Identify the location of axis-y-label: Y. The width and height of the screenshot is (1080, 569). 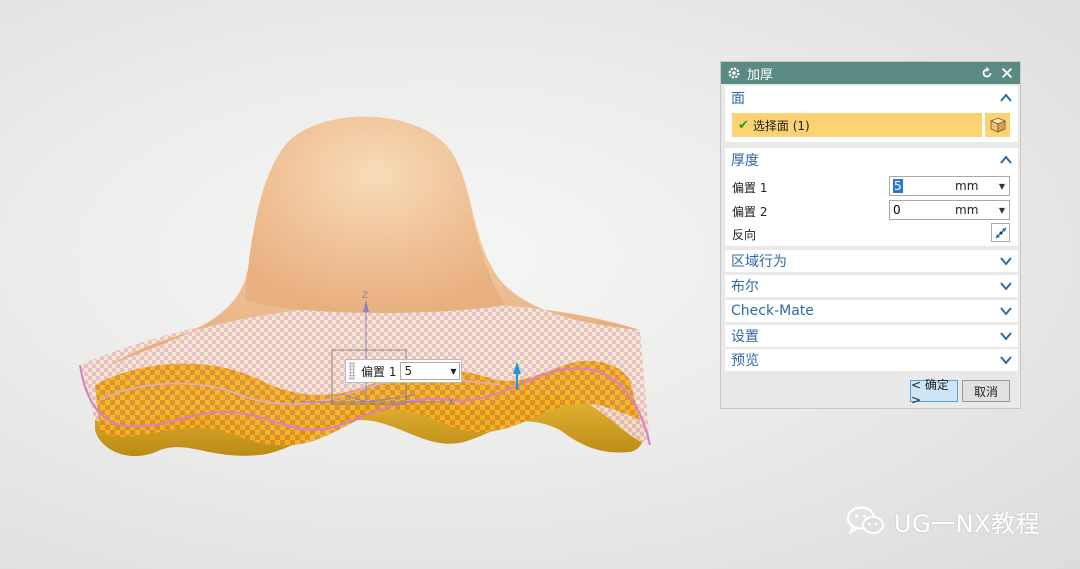
(292, 403).